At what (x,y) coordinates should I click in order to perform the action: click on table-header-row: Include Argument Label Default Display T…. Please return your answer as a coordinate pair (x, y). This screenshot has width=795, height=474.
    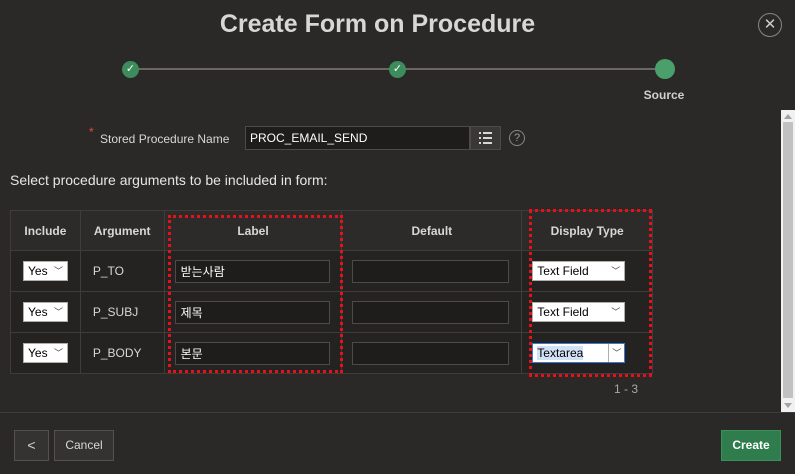
    Looking at the image, I should click on (331, 230).